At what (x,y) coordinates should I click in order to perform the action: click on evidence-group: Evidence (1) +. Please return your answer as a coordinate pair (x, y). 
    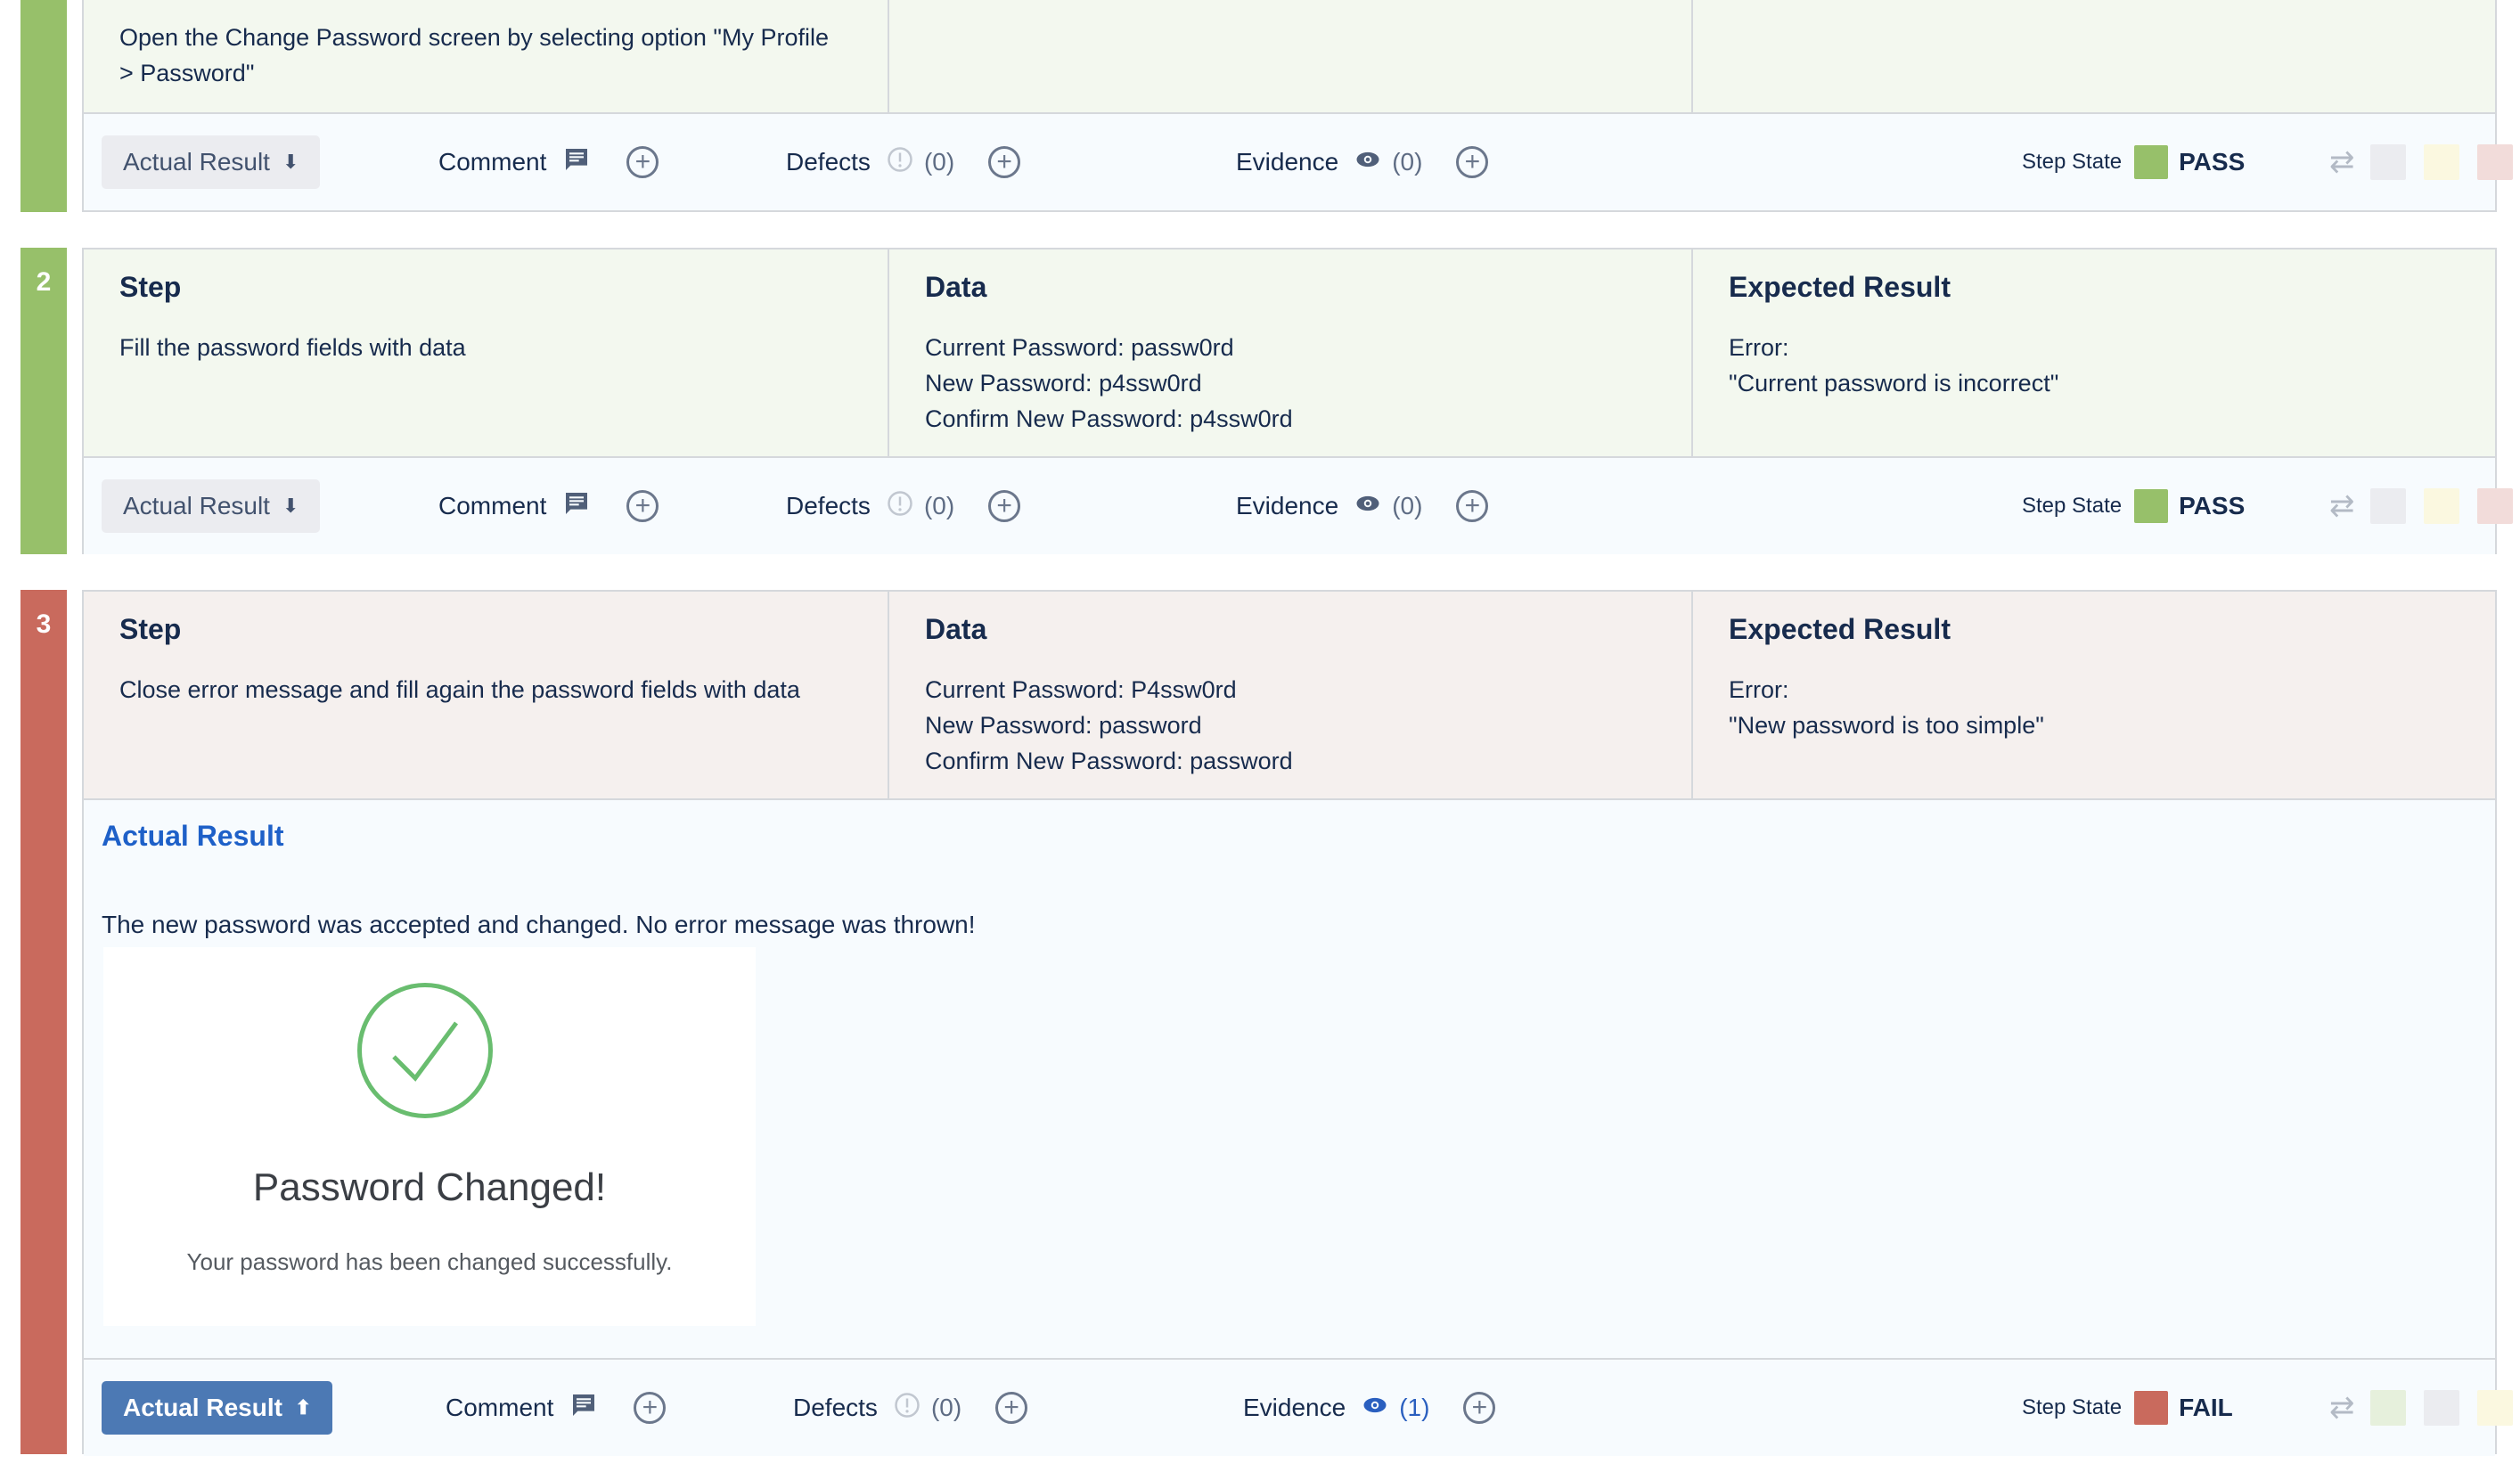
    Looking at the image, I should click on (1370, 1408).